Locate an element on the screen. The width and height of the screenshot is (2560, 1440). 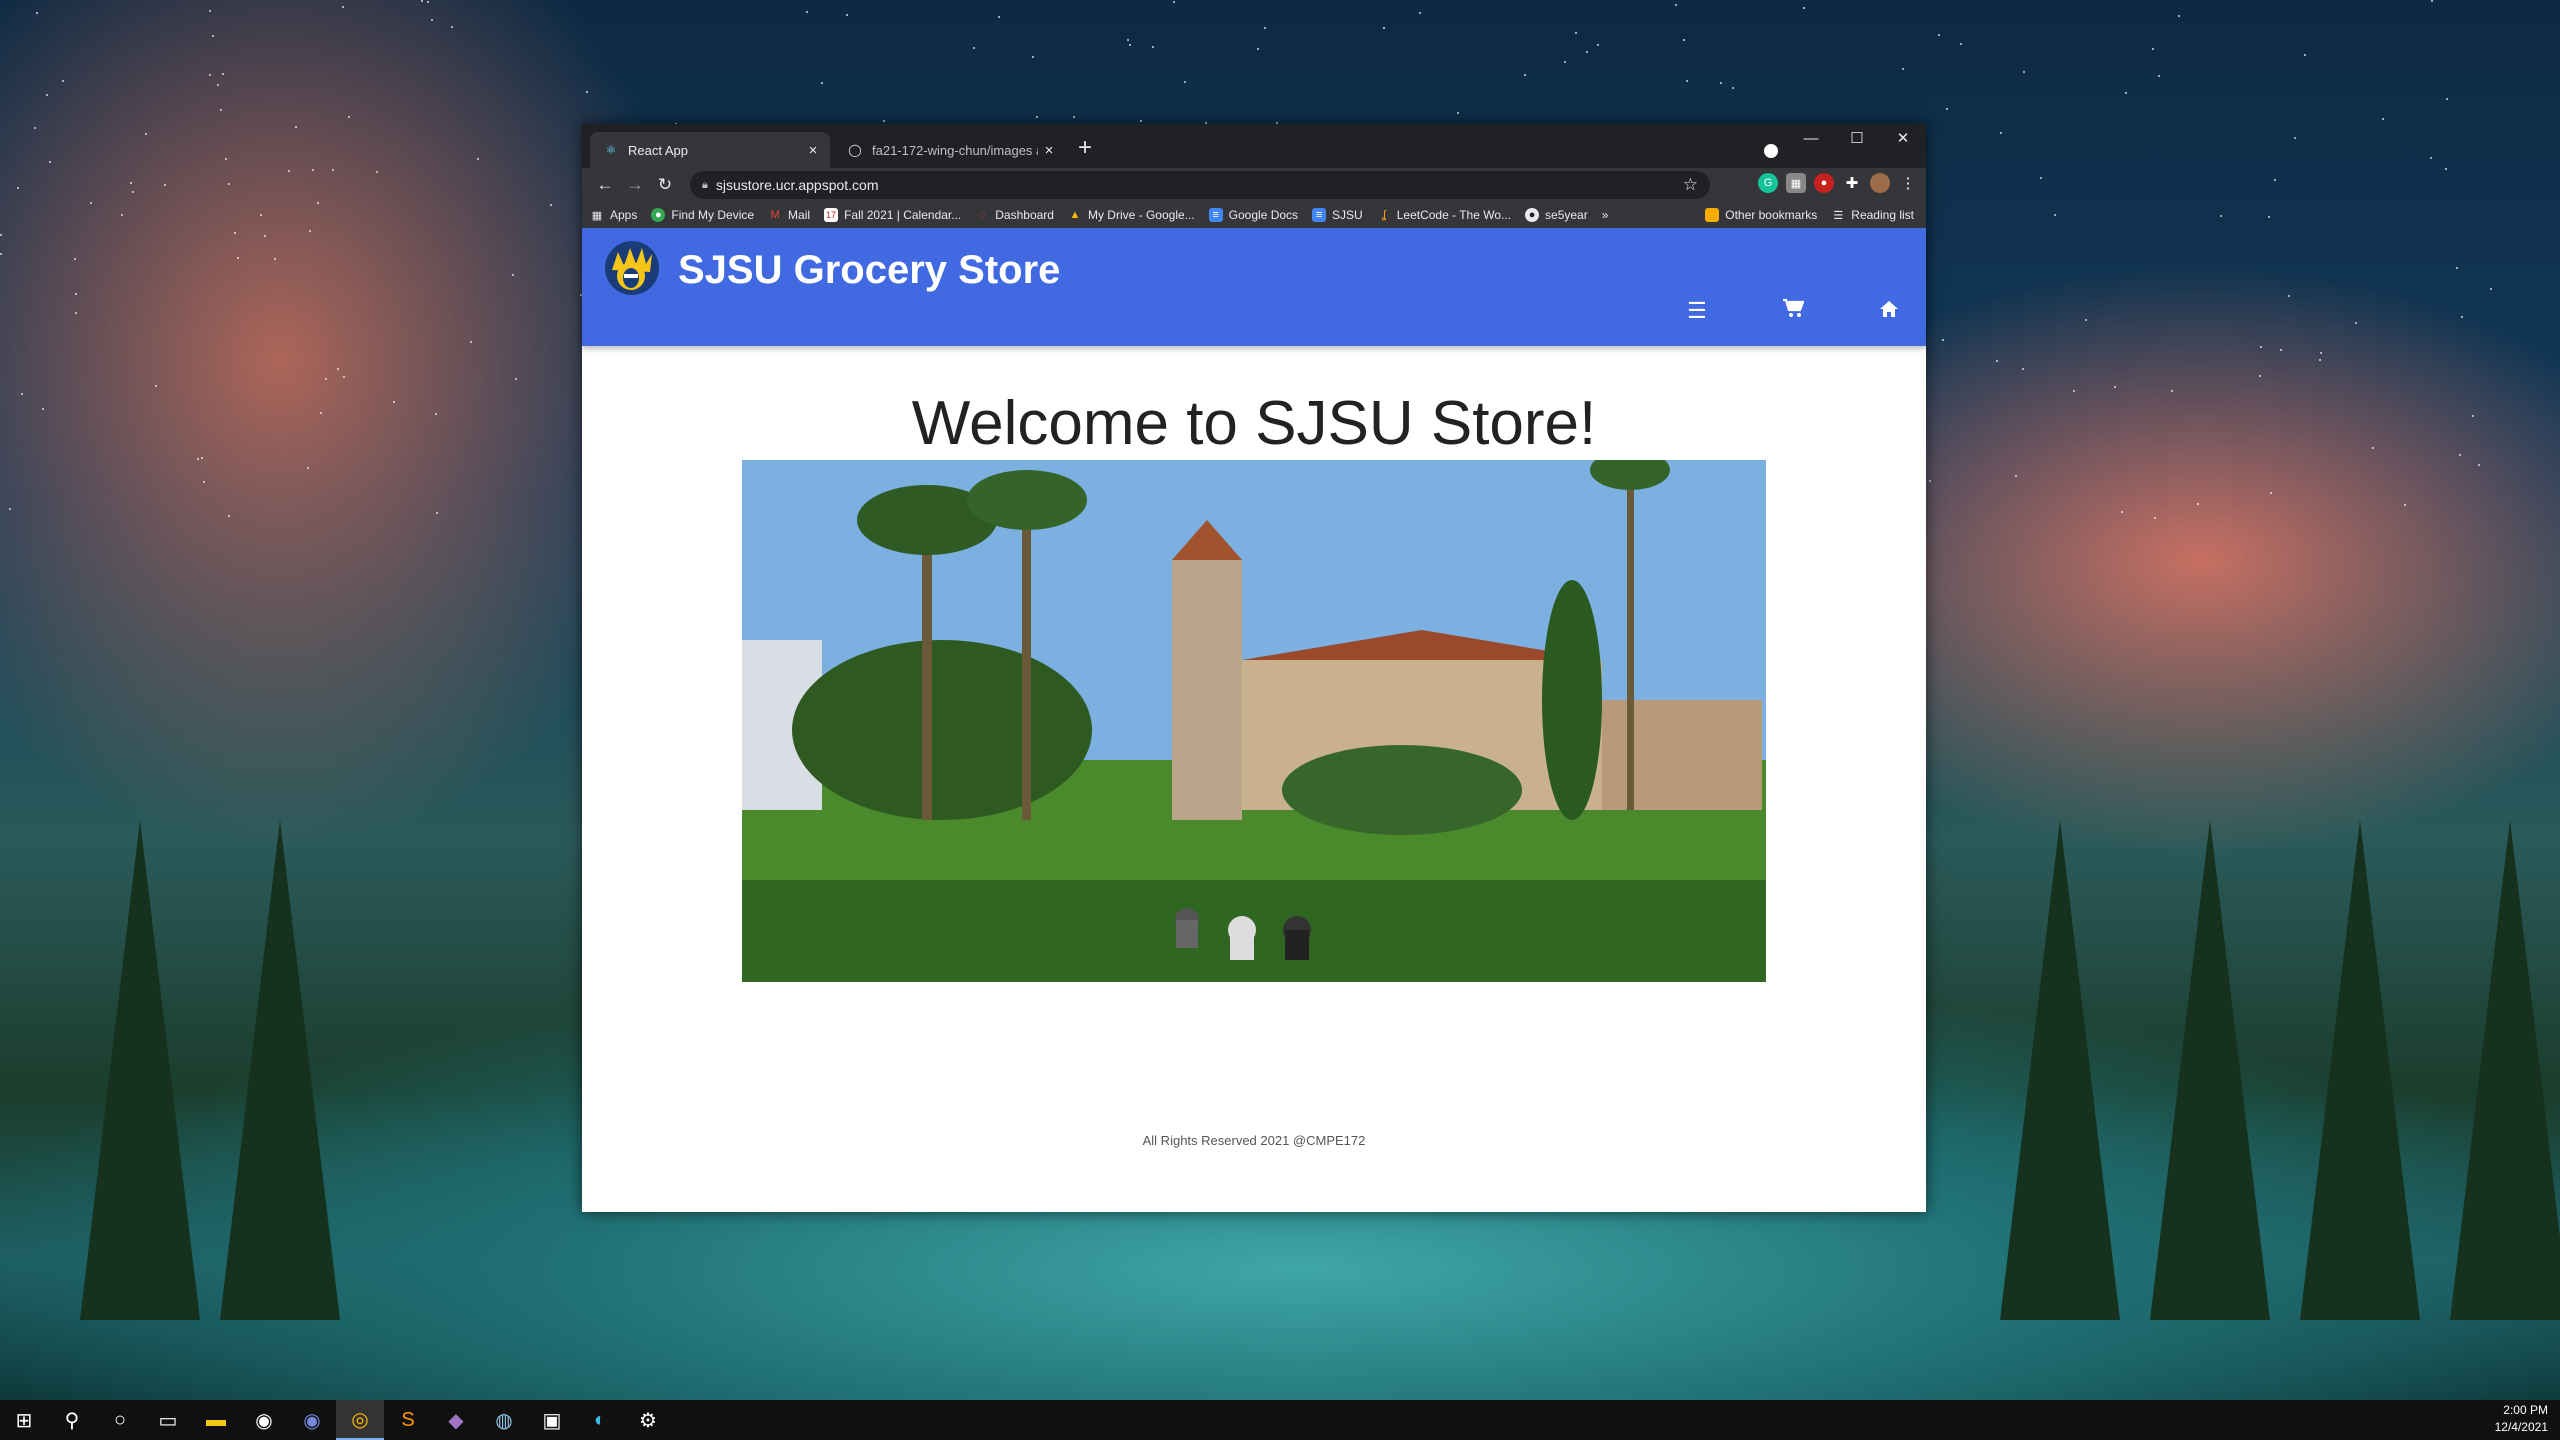
other-bookmarks: ■ Other bookmarks is located at coordinates (1761, 215).